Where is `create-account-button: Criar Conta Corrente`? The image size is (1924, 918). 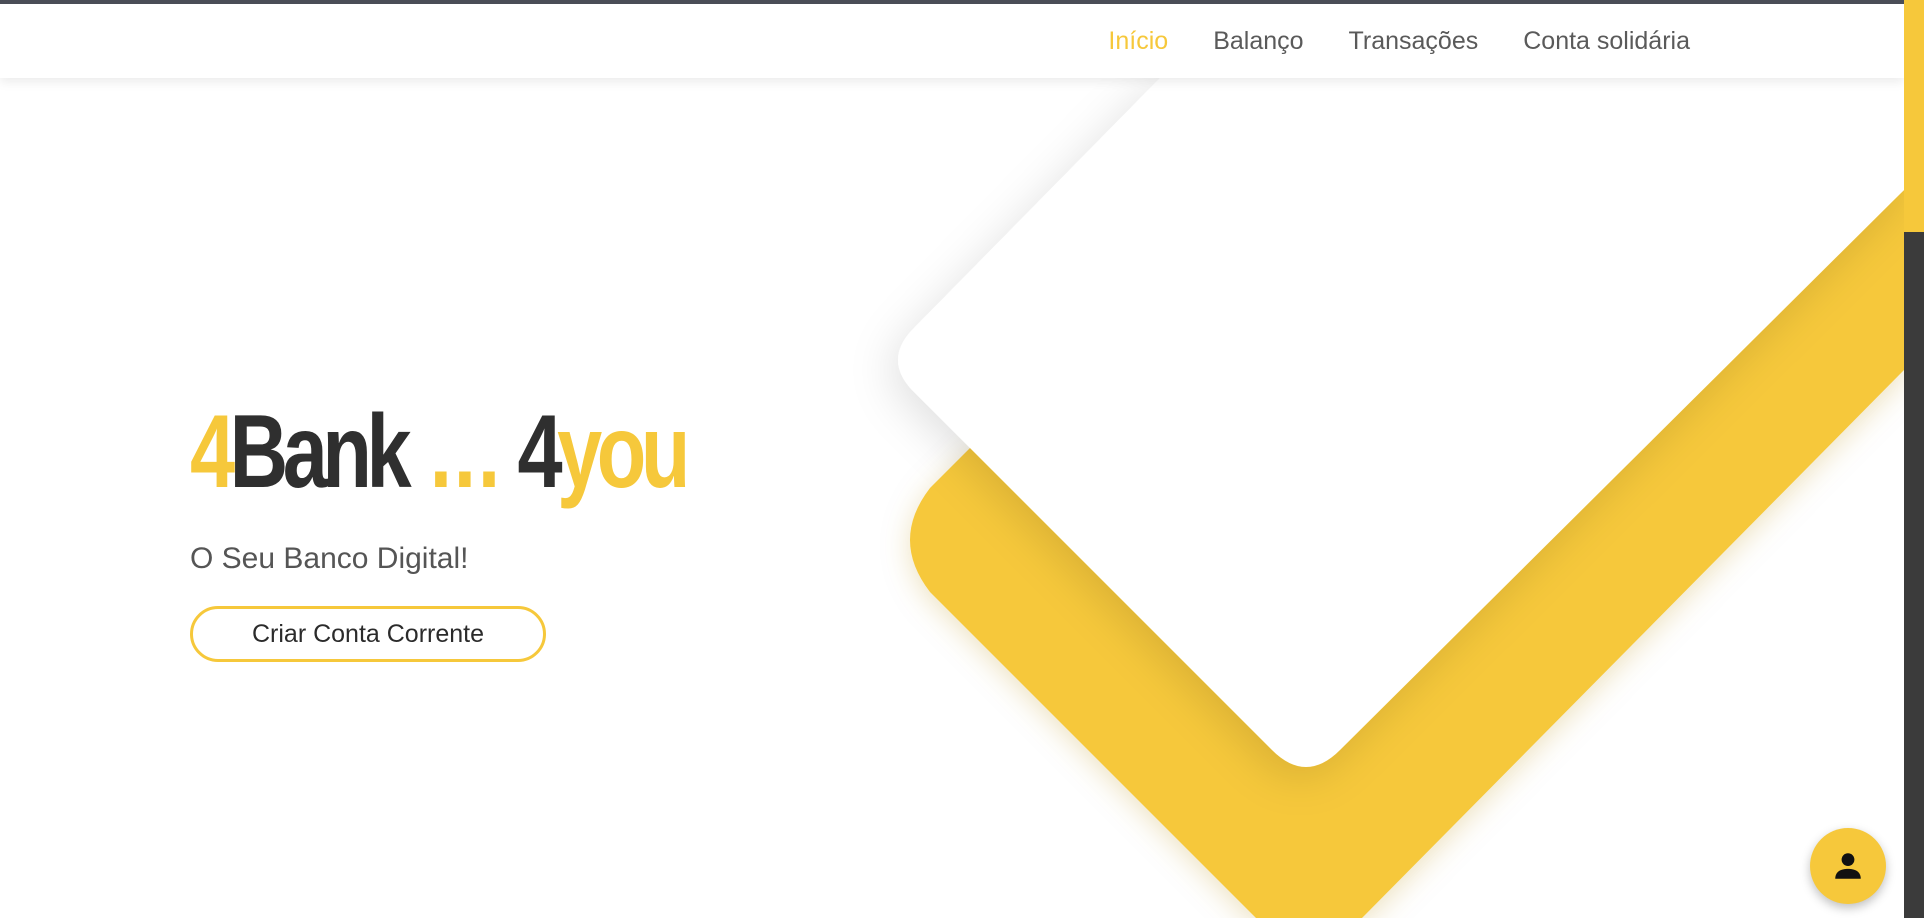
create-account-button: Criar Conta Corrente is located at coordinates (368, 634).